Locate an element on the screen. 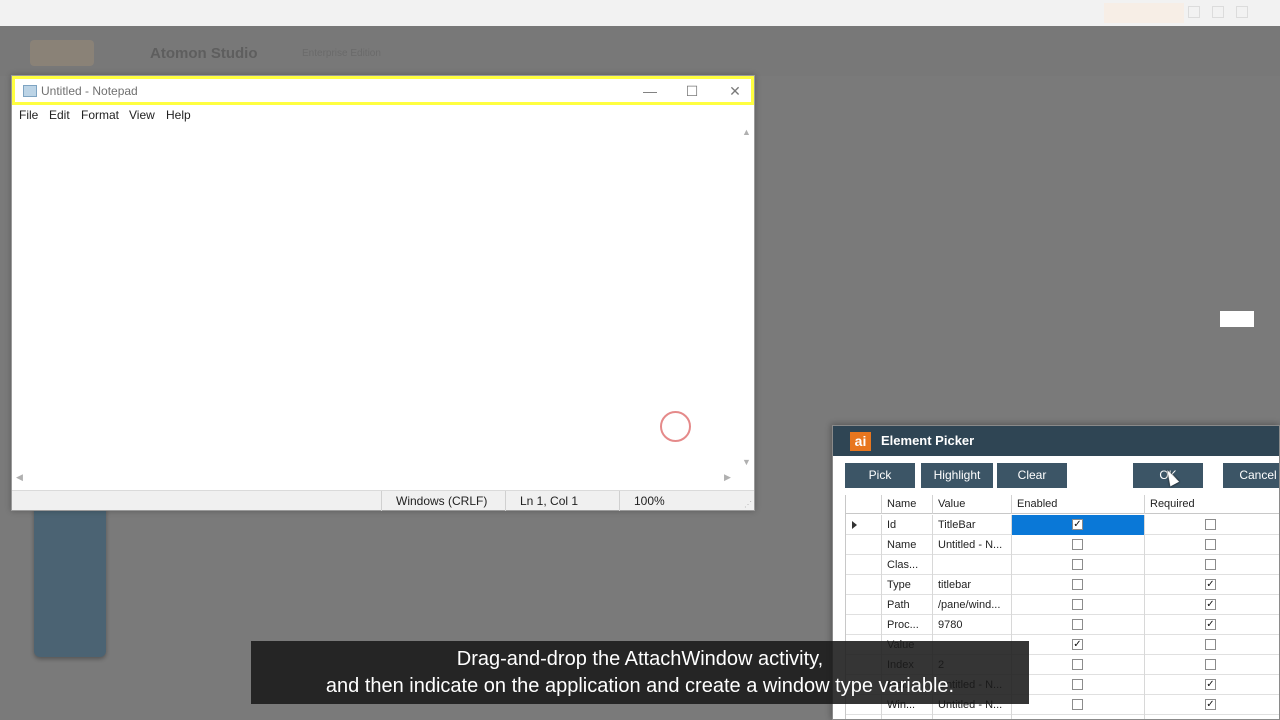  horizontal-scrollbar: ◀ ▶ is located at coordinates (375, 478).